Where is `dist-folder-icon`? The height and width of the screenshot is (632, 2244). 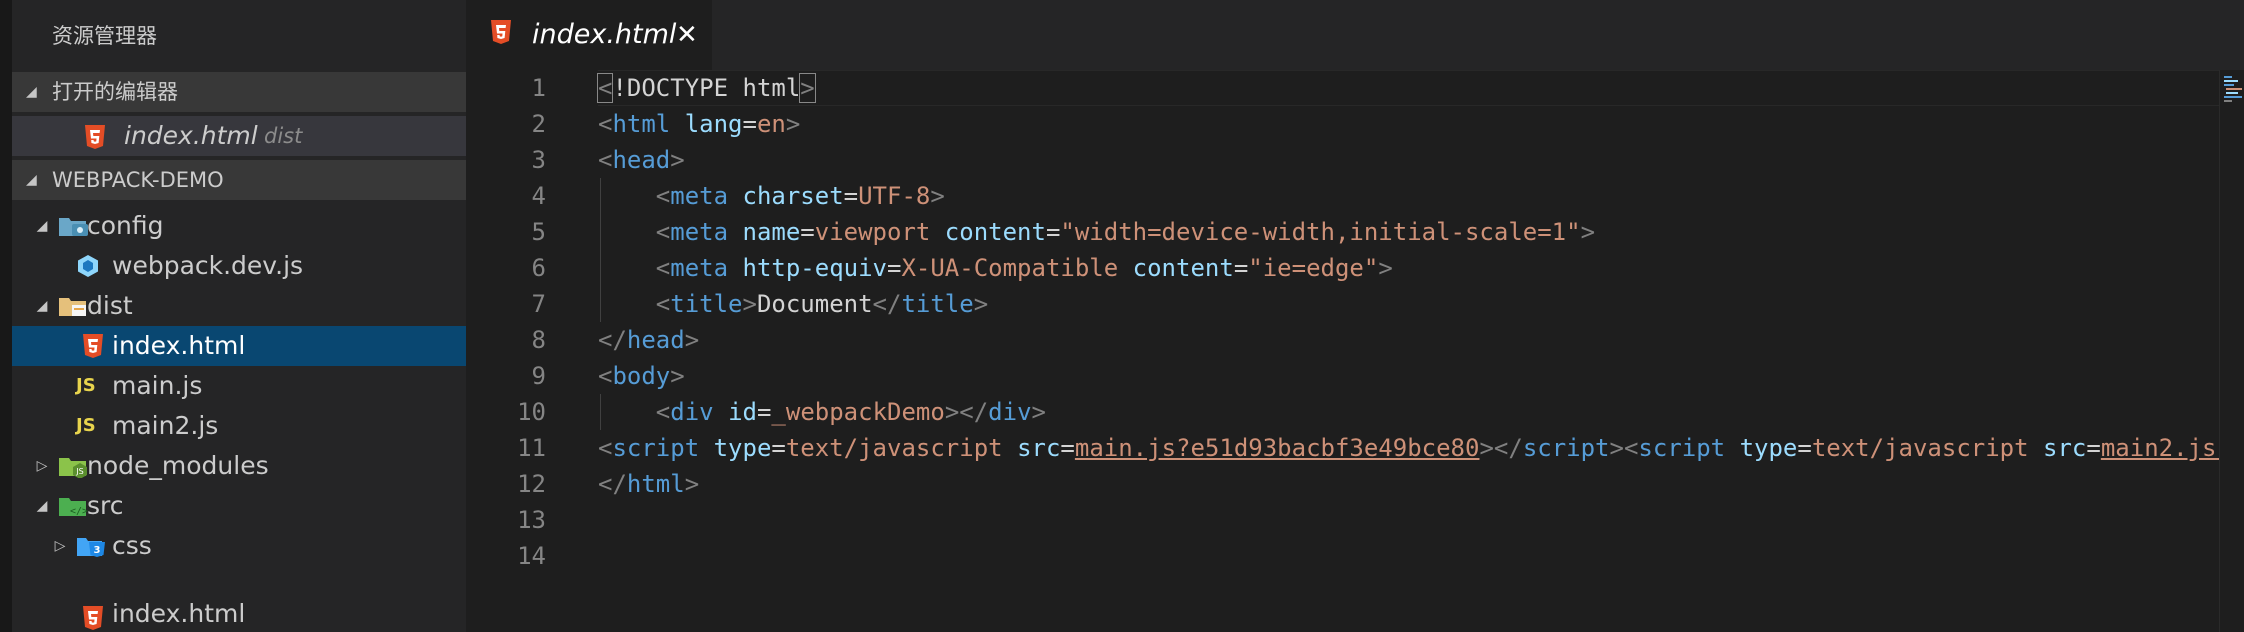 dist-folder-icon is located at coordinates (72, 307).